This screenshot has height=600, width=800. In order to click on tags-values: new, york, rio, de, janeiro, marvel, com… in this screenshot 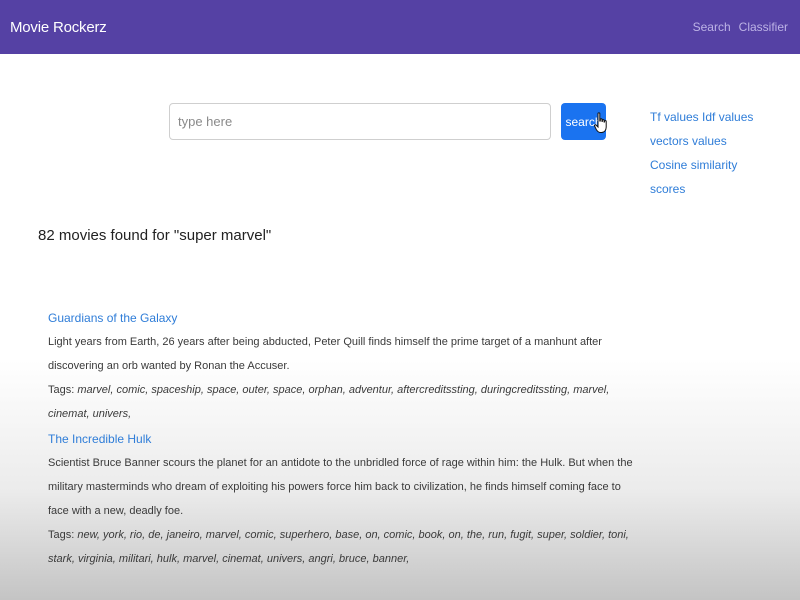, I will do `click(338, 547)`.